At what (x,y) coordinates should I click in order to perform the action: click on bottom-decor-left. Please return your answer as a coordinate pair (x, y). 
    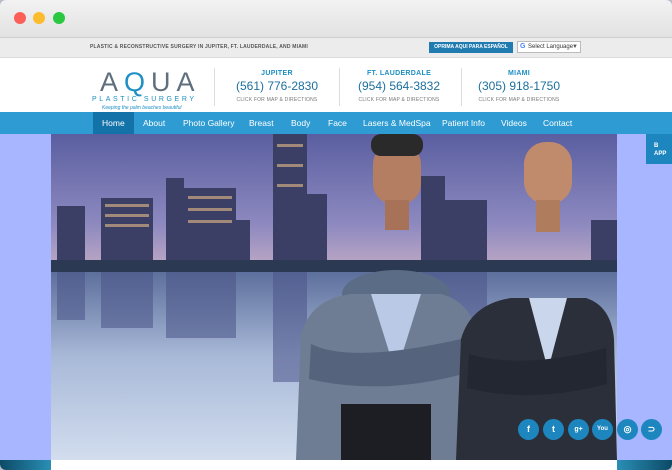
    Looking at the image, I should click on (25, 465).